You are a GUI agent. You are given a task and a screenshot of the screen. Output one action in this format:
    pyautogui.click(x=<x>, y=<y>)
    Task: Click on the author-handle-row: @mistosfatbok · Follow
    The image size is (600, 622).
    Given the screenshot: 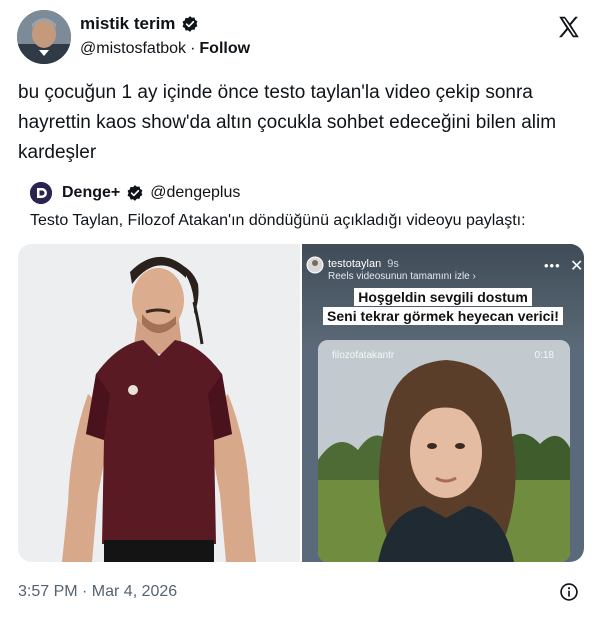 What is the action you would take?
    pyautogui.click(x=165, y=49)
    